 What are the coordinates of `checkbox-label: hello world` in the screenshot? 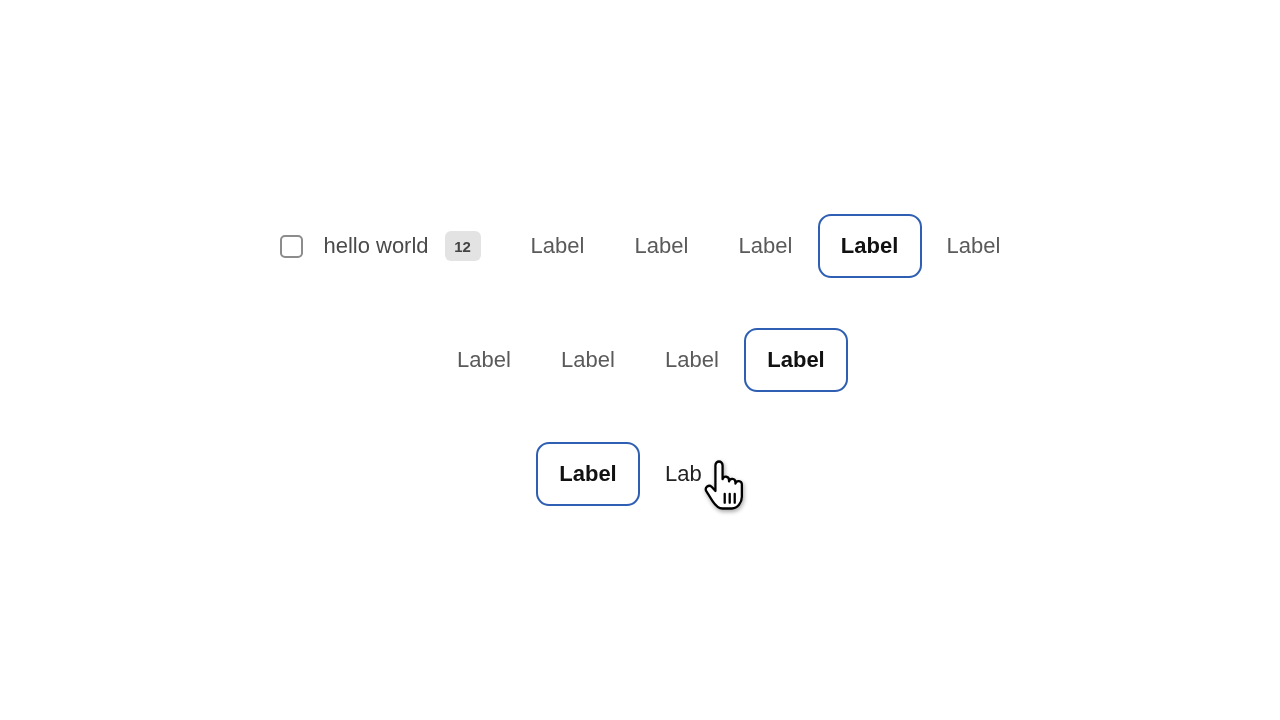 It's located at (376, 246).